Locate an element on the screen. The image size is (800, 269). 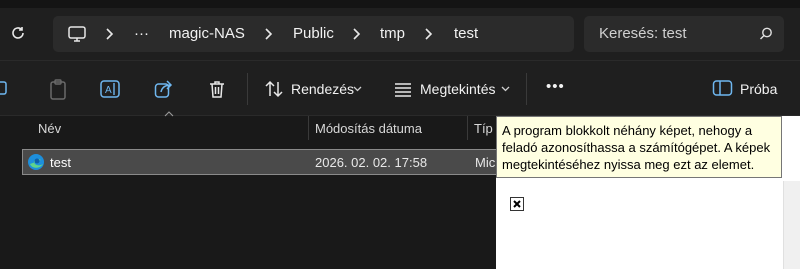
svg-text: A is located at coordinates (108, 90).